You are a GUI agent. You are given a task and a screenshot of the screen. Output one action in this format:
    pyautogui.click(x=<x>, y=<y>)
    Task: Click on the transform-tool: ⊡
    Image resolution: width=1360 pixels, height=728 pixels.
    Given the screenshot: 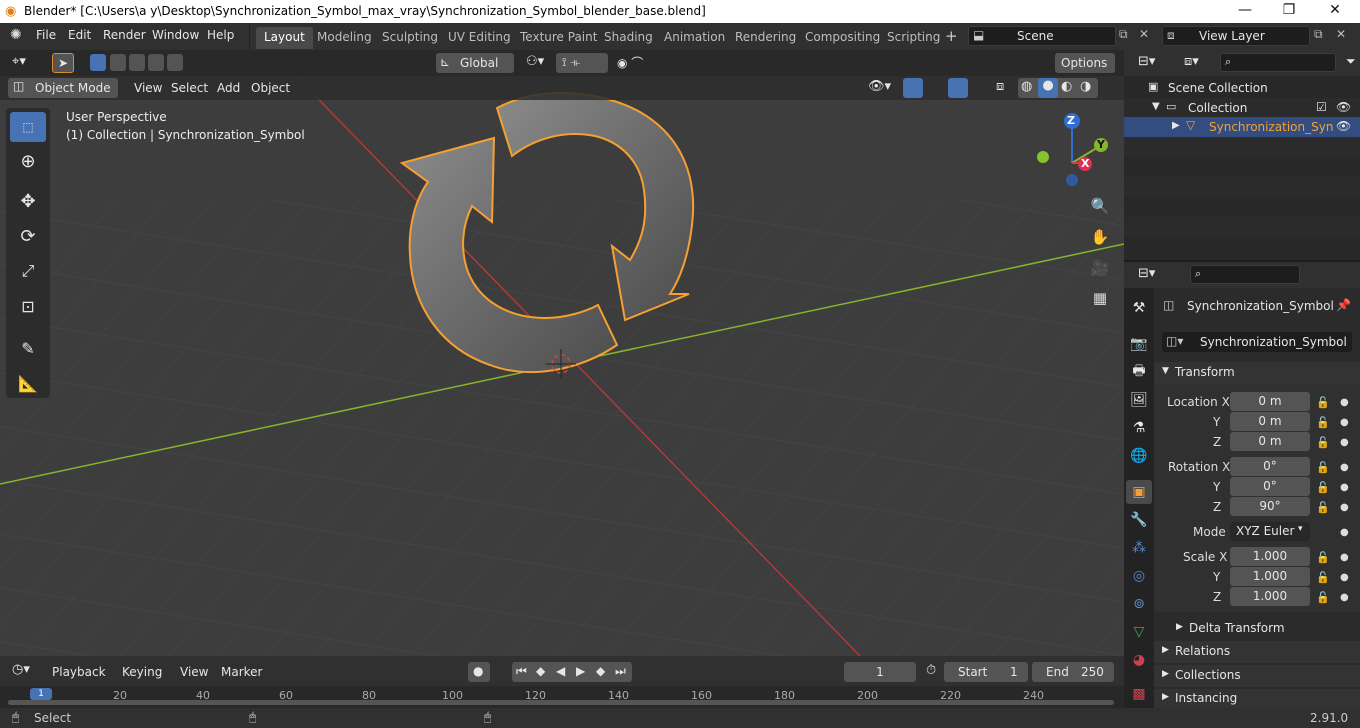 What is the action you would take?
    pyautogui.click(x=28, y=306)
    